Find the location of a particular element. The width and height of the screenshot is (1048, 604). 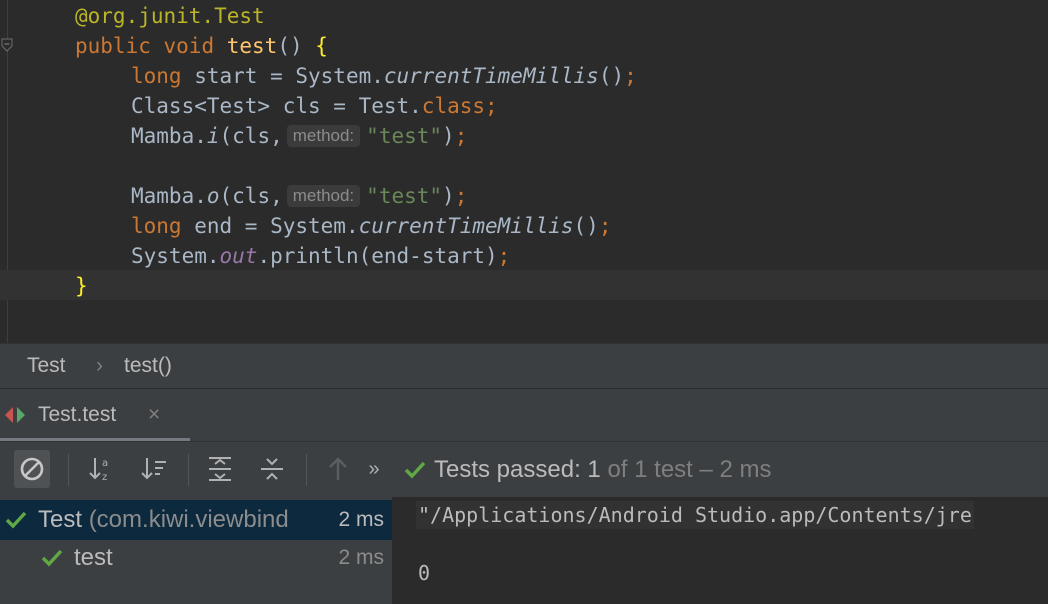

previous-failed-button is located at coordinates (338, 469).